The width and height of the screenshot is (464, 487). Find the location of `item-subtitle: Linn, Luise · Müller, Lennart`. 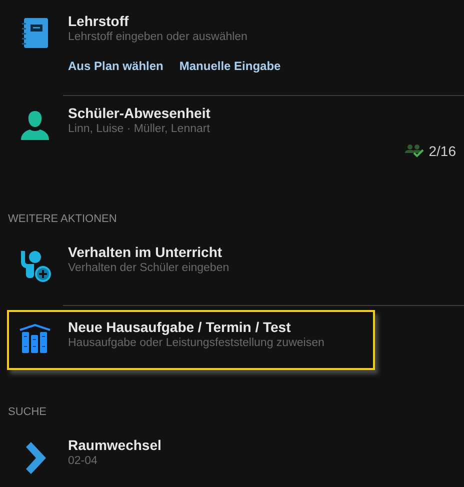

item-subtitle: Linn, Luise · Müller, Lennart is located at coordinates (139, 129).